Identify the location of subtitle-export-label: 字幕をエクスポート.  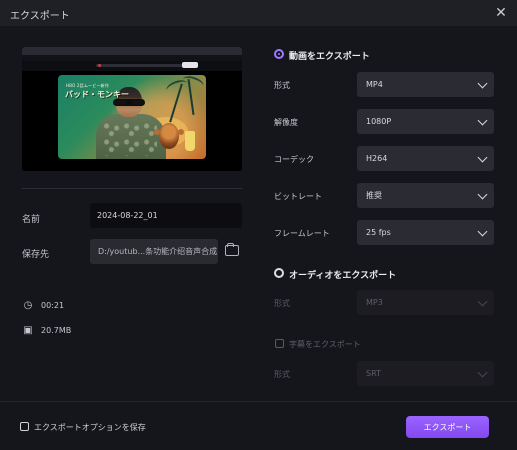
(325, 344).